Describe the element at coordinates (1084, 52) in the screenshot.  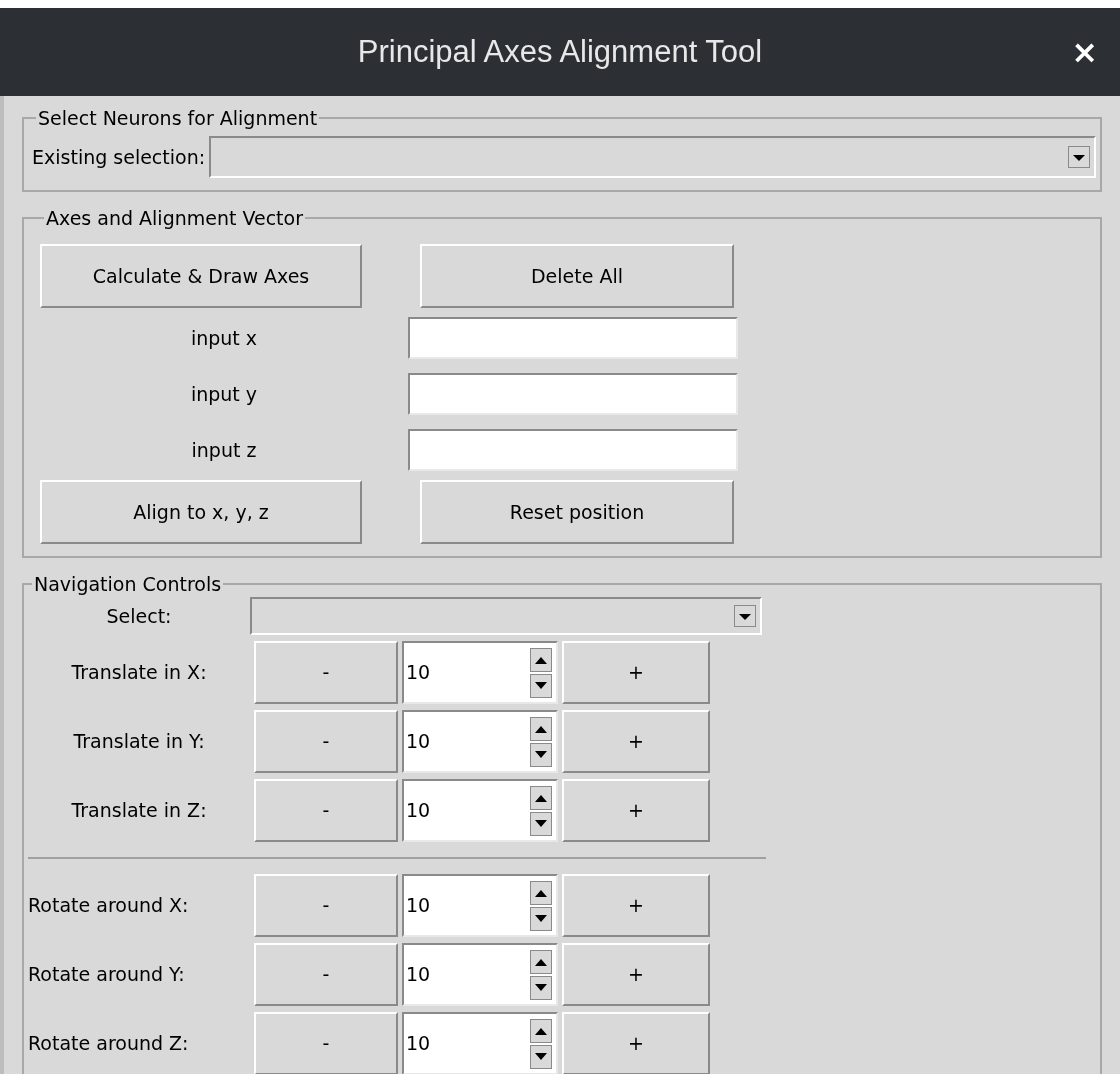
I see `close-button: ×` at that location.